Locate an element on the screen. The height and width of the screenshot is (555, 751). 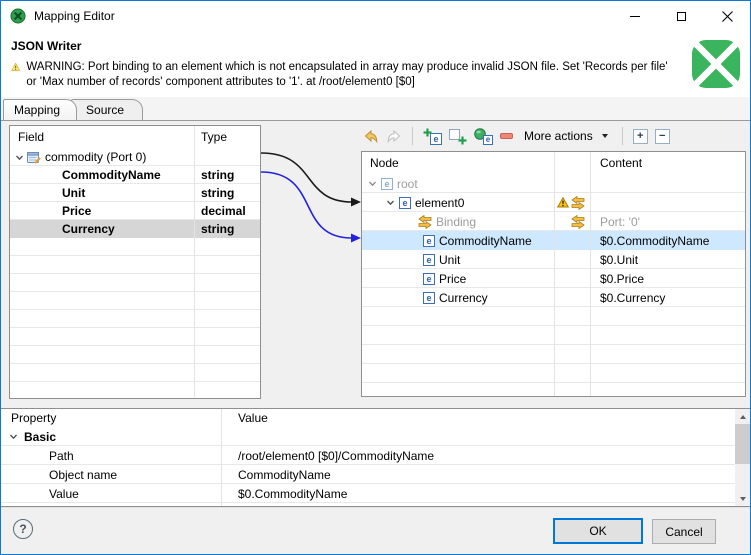
column-type: Type is located at coordinates (214, 137).